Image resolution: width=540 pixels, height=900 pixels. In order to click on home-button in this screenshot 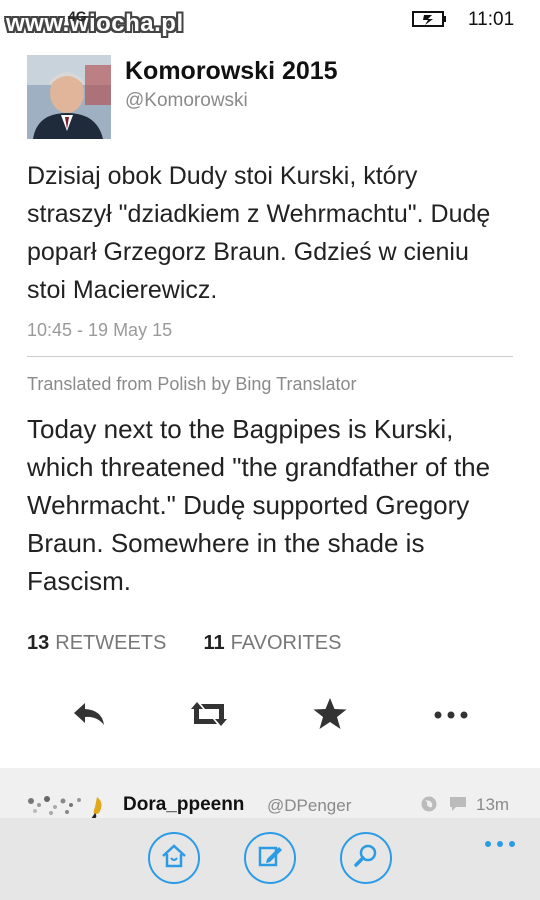, I will do `click(174, 858)`.